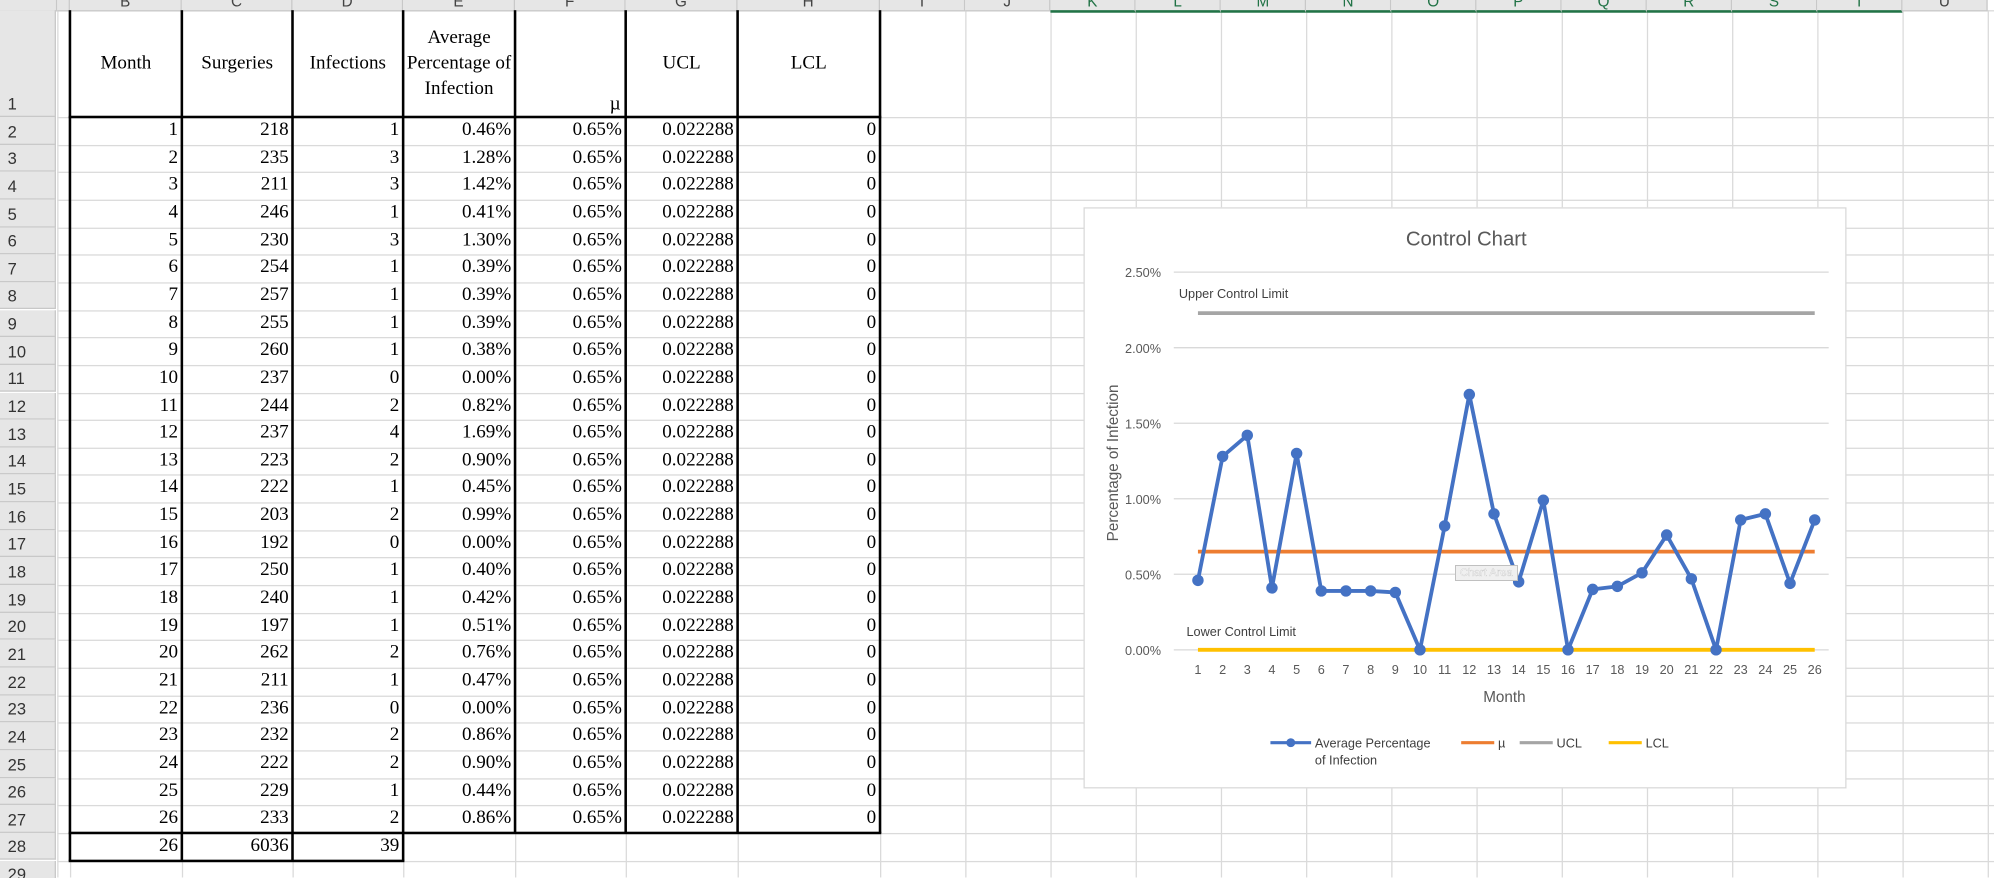 Image resolution: width=1994 pixels, height=878 pixels. What do you see at coordinates (126, 681) in the screenshot?
I see `cell-month: 21` at bounding box center [126, 681].